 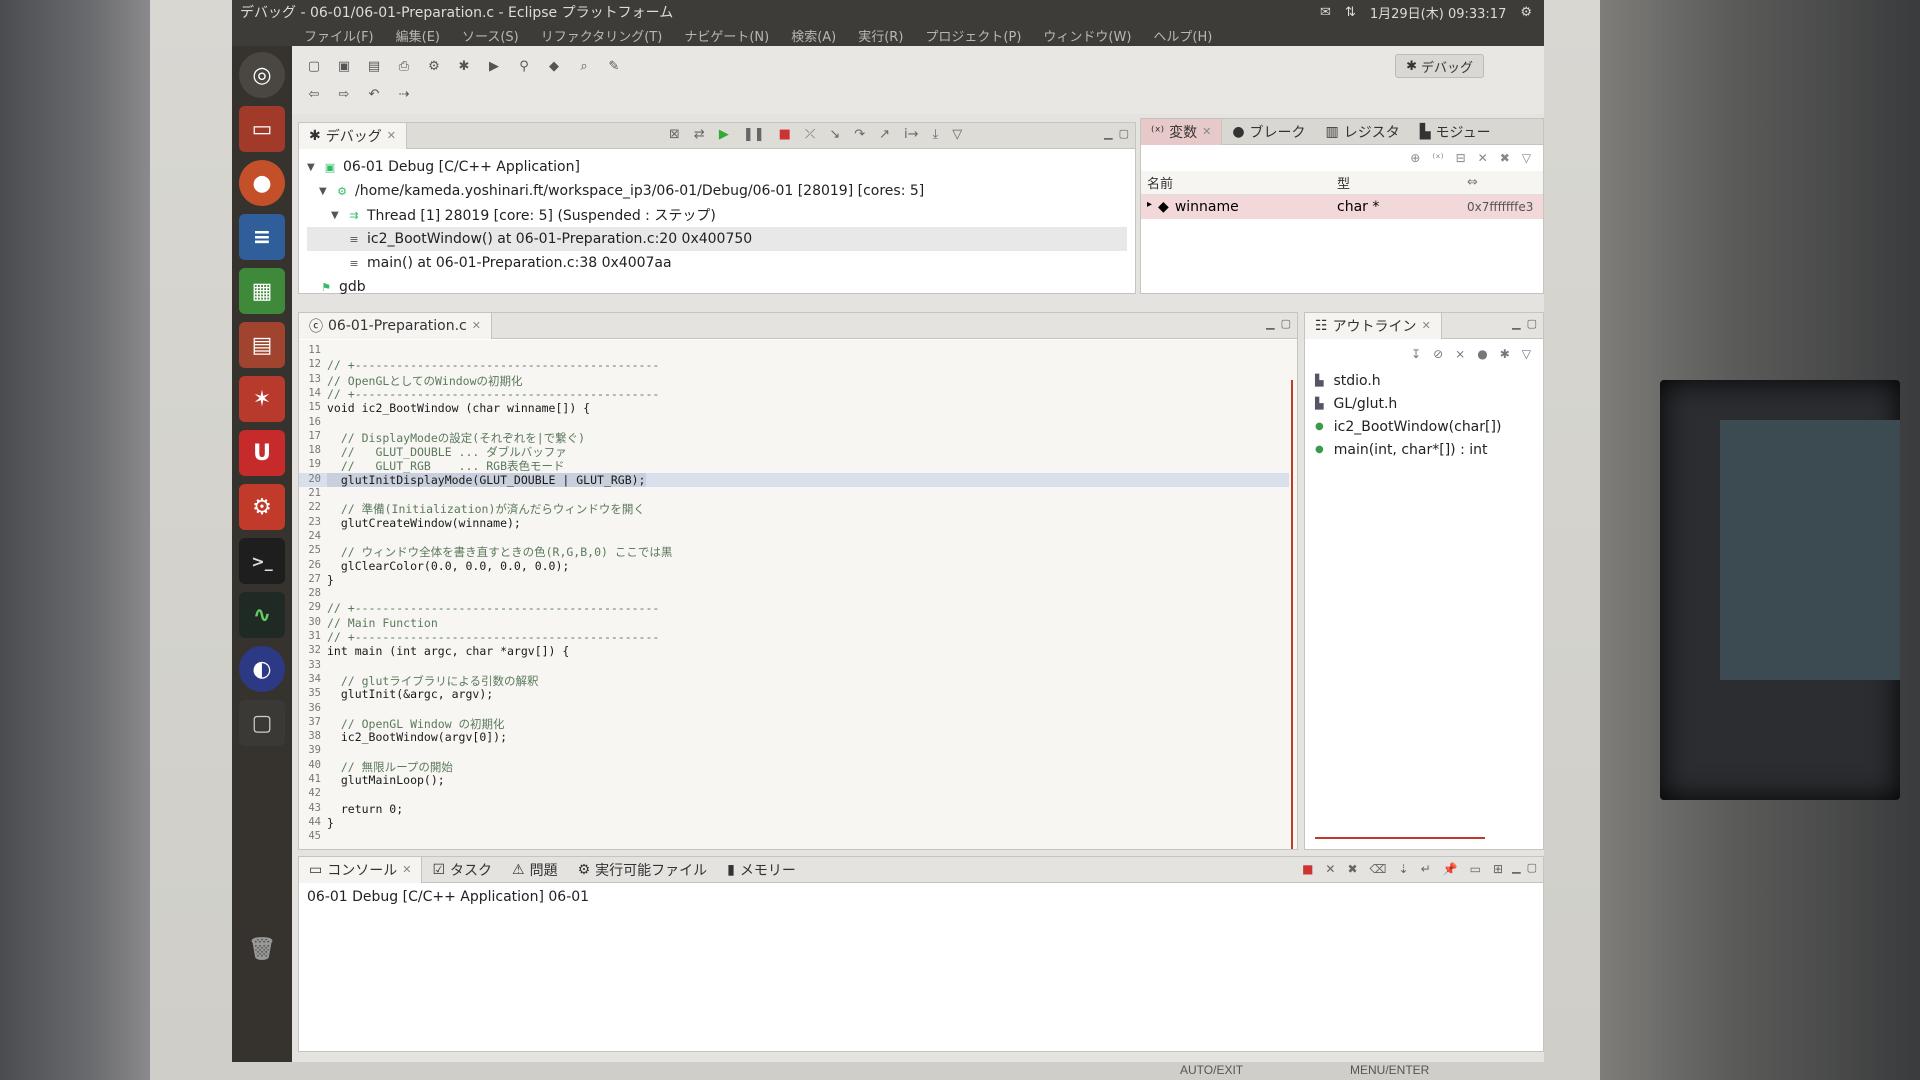 I want to click on settings-gear-icon: ⚙, so click(x=1526, y=12).